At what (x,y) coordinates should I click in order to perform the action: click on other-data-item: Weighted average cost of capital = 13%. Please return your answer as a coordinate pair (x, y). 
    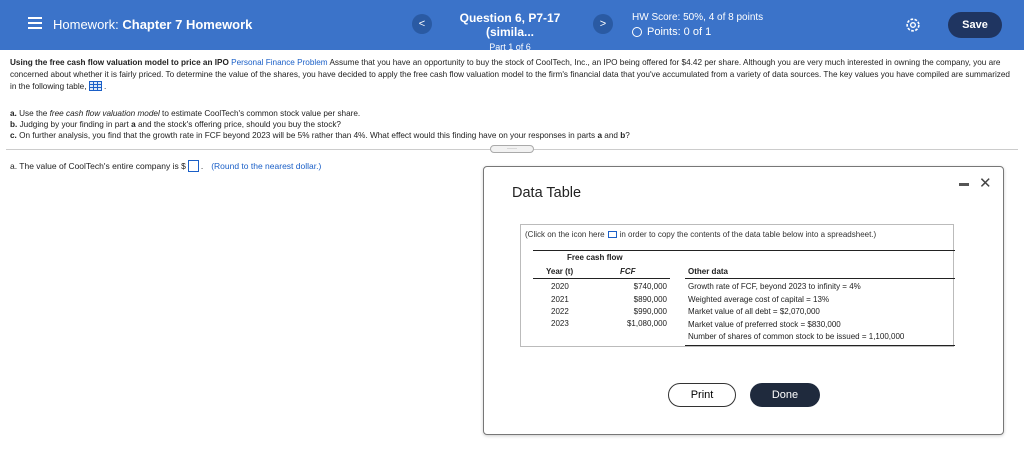
    Looking at the image, I should click on (759, 299).